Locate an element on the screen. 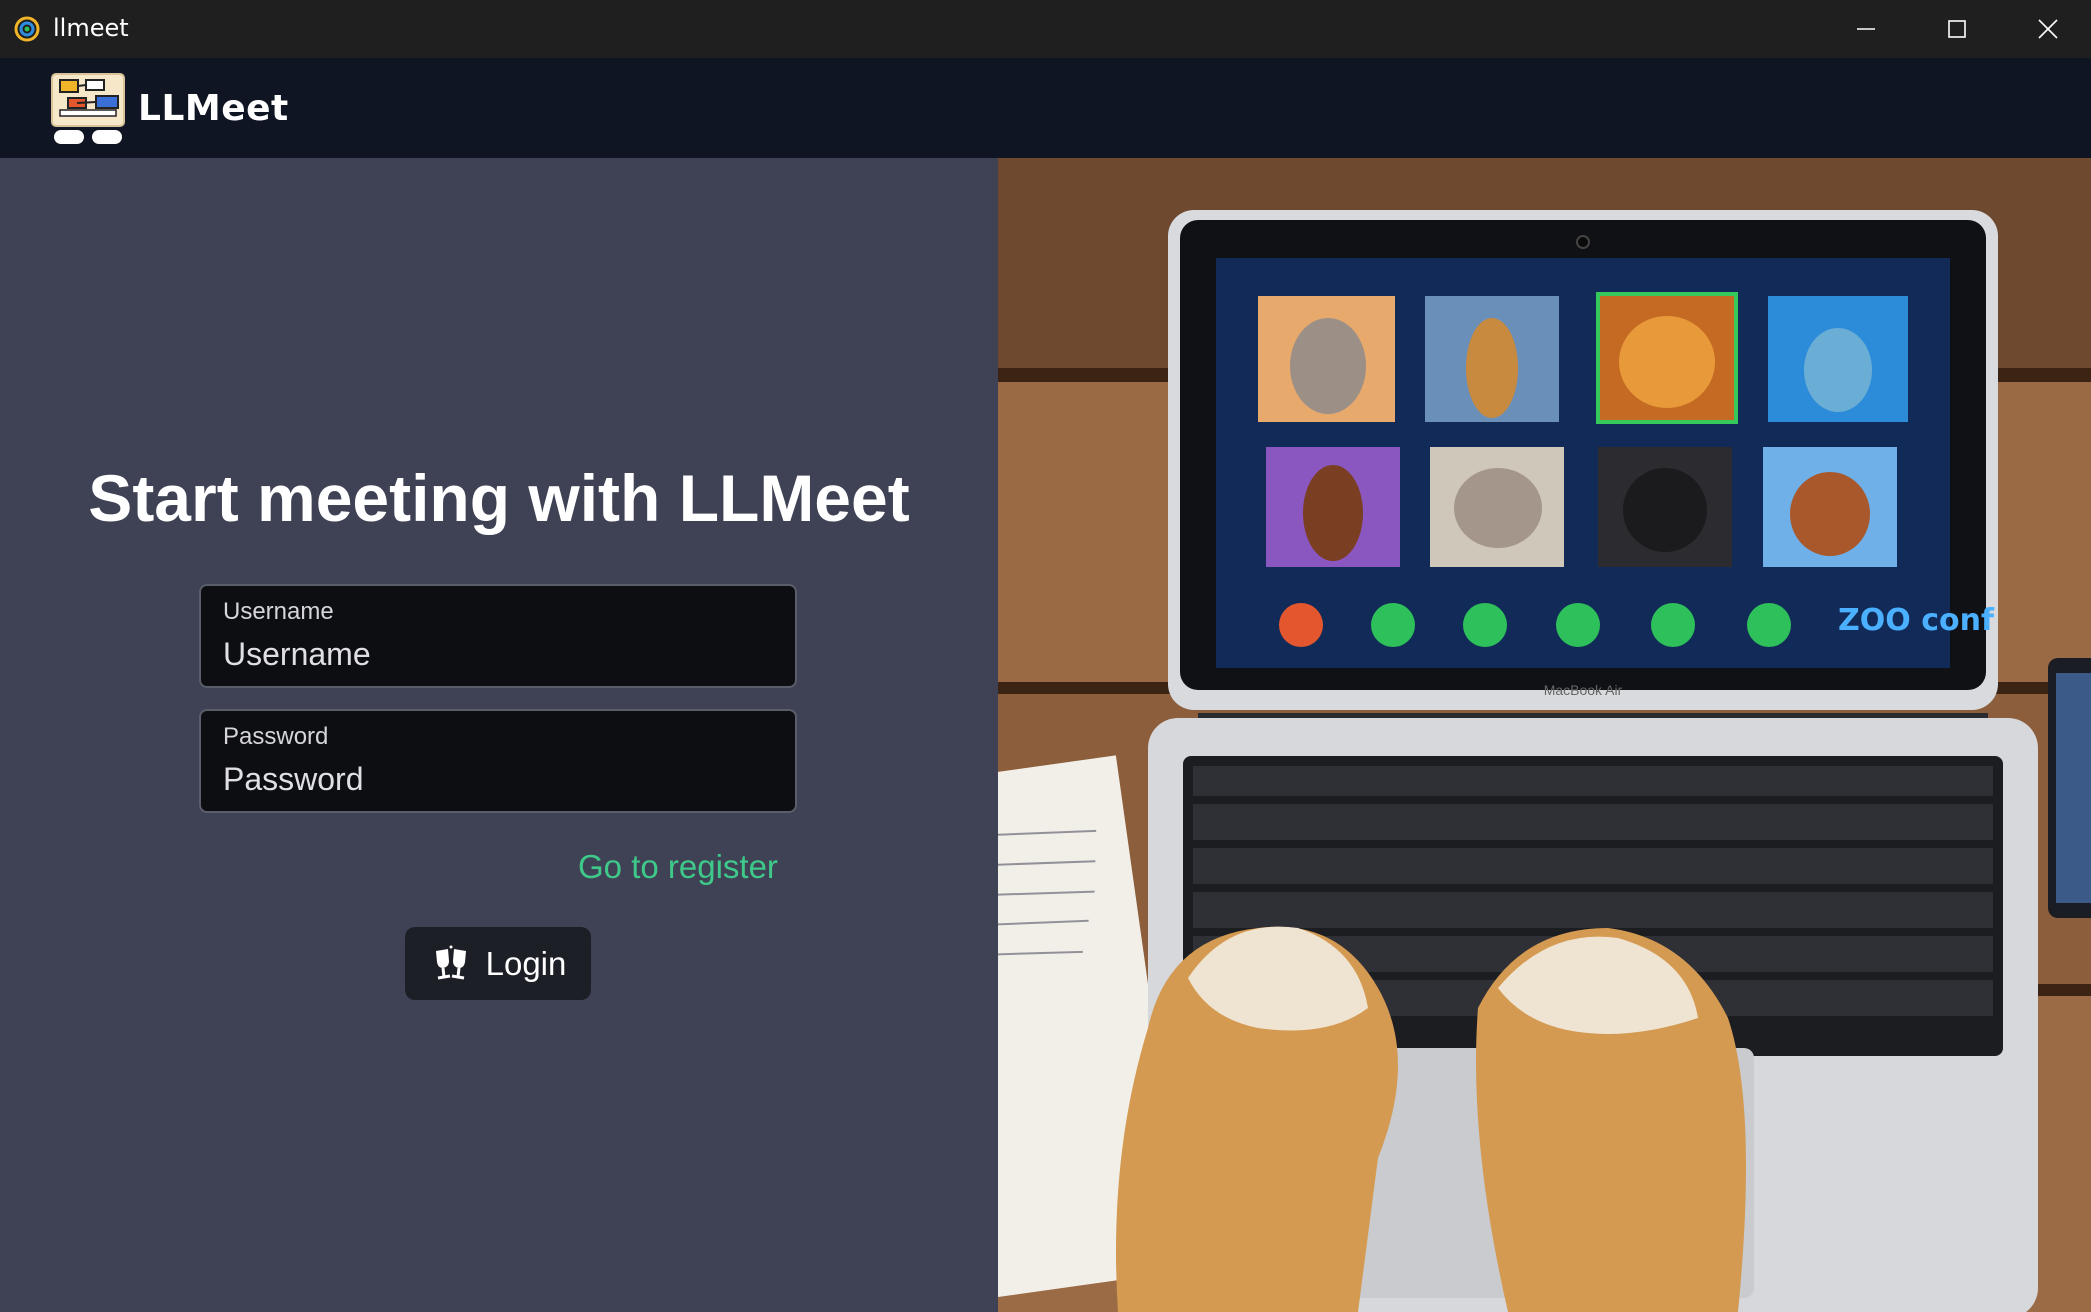 The width and height of the screenshot is (2091, 1312). laptop-brand: MacBook Air is located at coordinates (1583, 690).